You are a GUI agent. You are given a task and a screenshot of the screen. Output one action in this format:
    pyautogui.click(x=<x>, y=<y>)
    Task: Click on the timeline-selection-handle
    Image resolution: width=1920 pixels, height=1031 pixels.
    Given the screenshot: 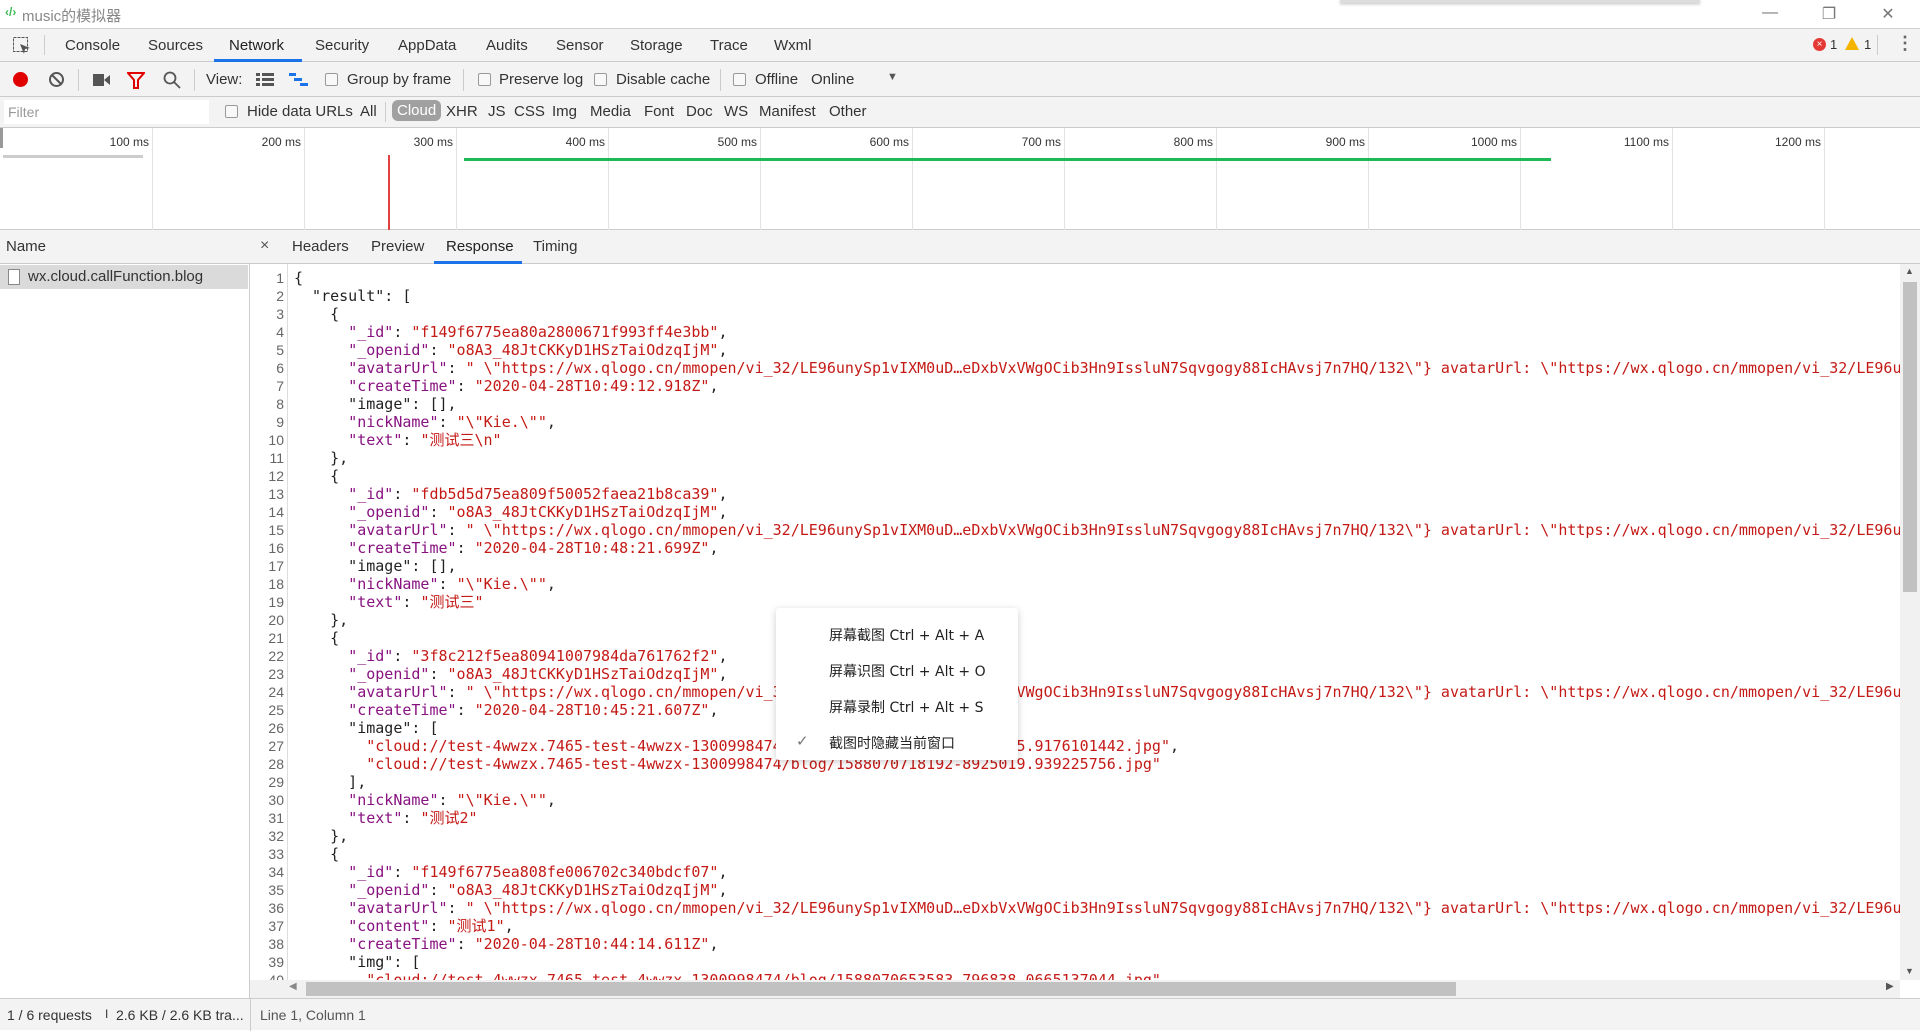 What is the action you would take?
    pyautogui.click(x=1, y=138)
    